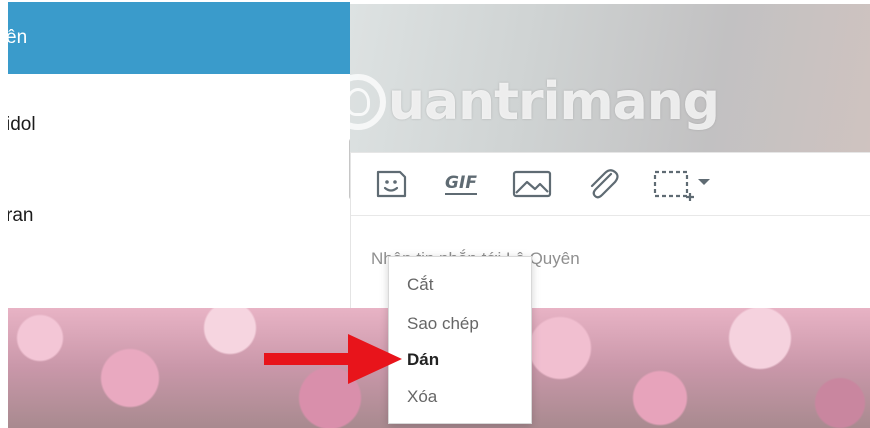 This screenshot has width=870, height=428. Describe the element at coordinates (22, 124) in the screenshot. I see `contact-name: idol` at that location.